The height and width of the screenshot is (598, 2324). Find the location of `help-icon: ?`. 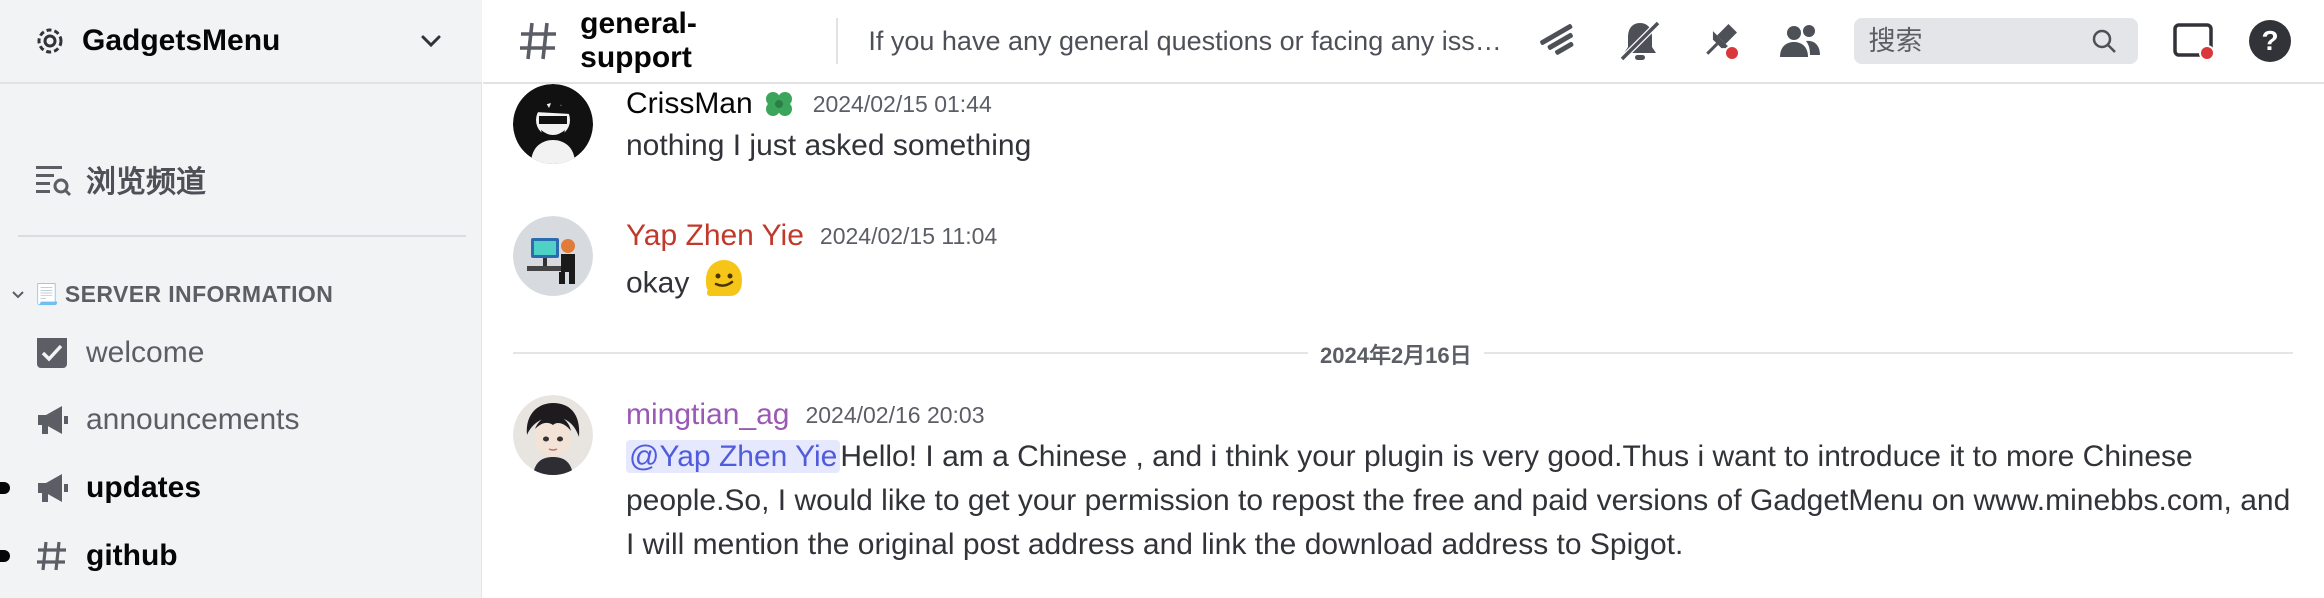

help-icon: ? is located at coordinates (2270, 41).